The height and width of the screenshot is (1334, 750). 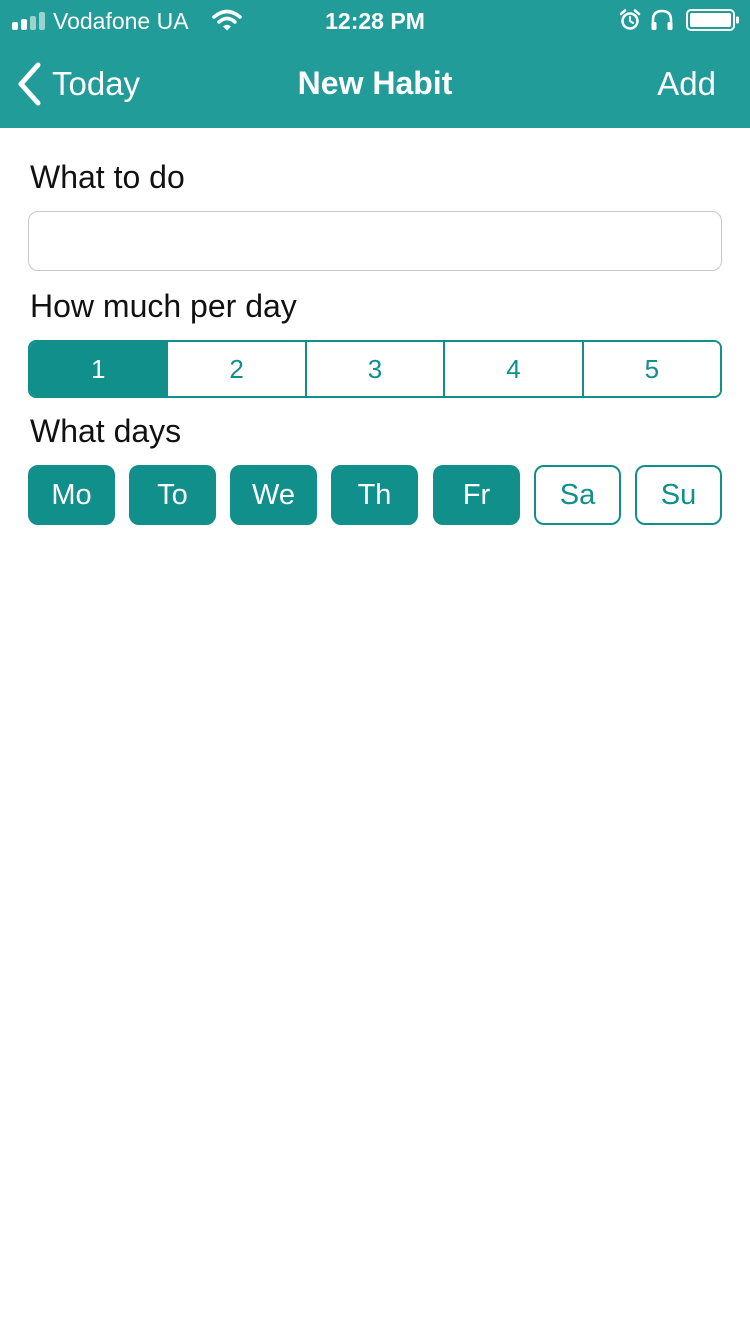 I want to click on segment-1: 1, so click(x=98, y=369).